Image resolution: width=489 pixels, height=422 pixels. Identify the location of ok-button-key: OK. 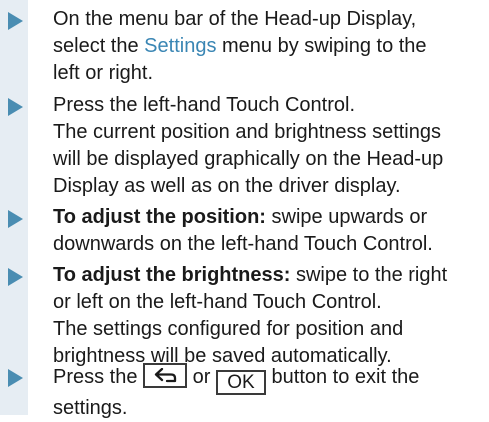
(240, 382).